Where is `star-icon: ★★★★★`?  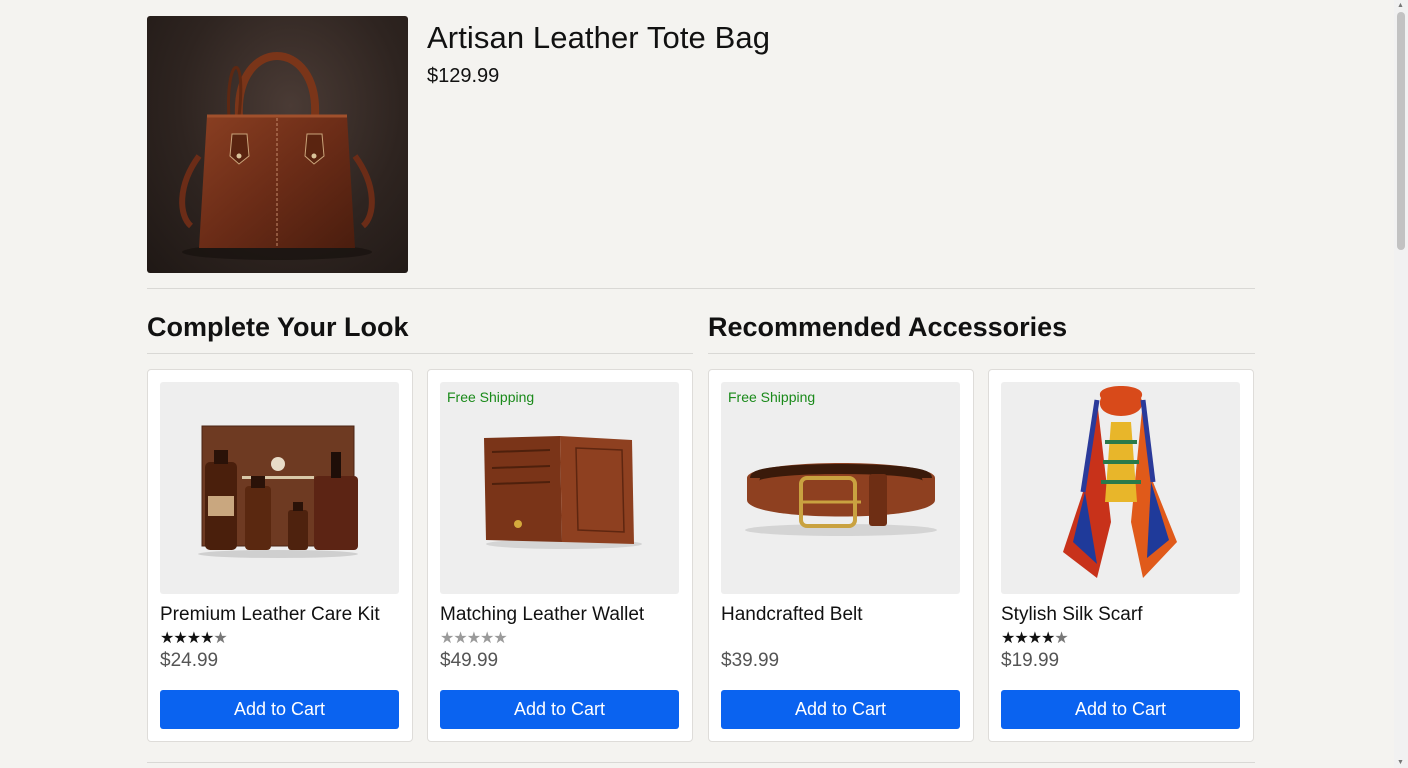 star-icon: ★★★★★ is located at coordinates (474, 638).